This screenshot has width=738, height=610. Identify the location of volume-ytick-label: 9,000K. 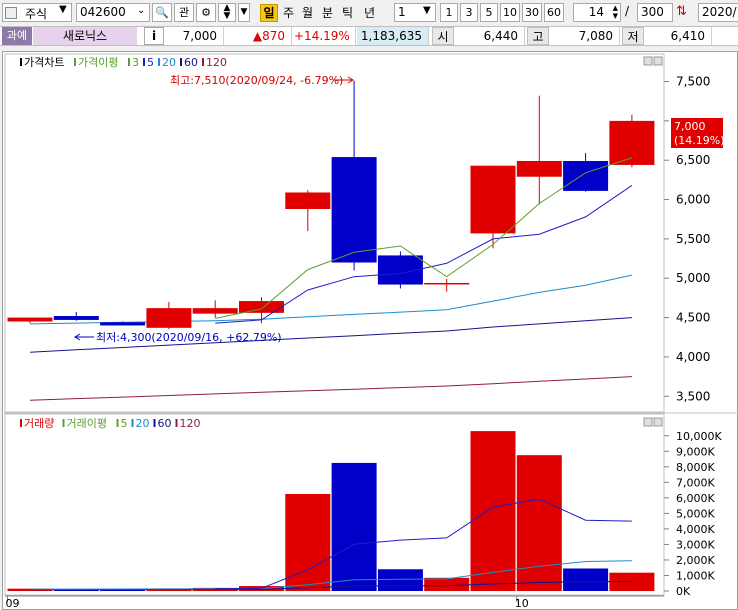
(695, 451).